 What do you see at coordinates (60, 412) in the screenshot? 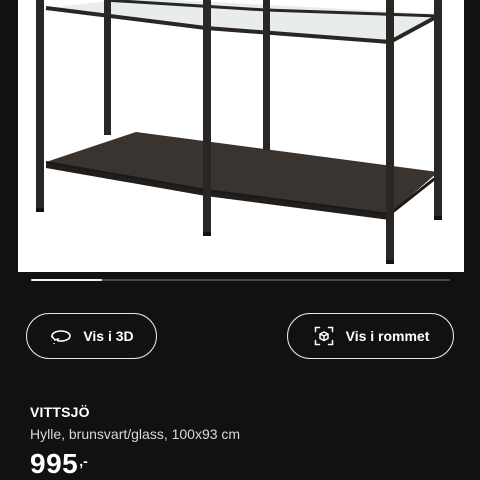
I see `product-name: VITTSJÖ` at bounding box center [60, 412].